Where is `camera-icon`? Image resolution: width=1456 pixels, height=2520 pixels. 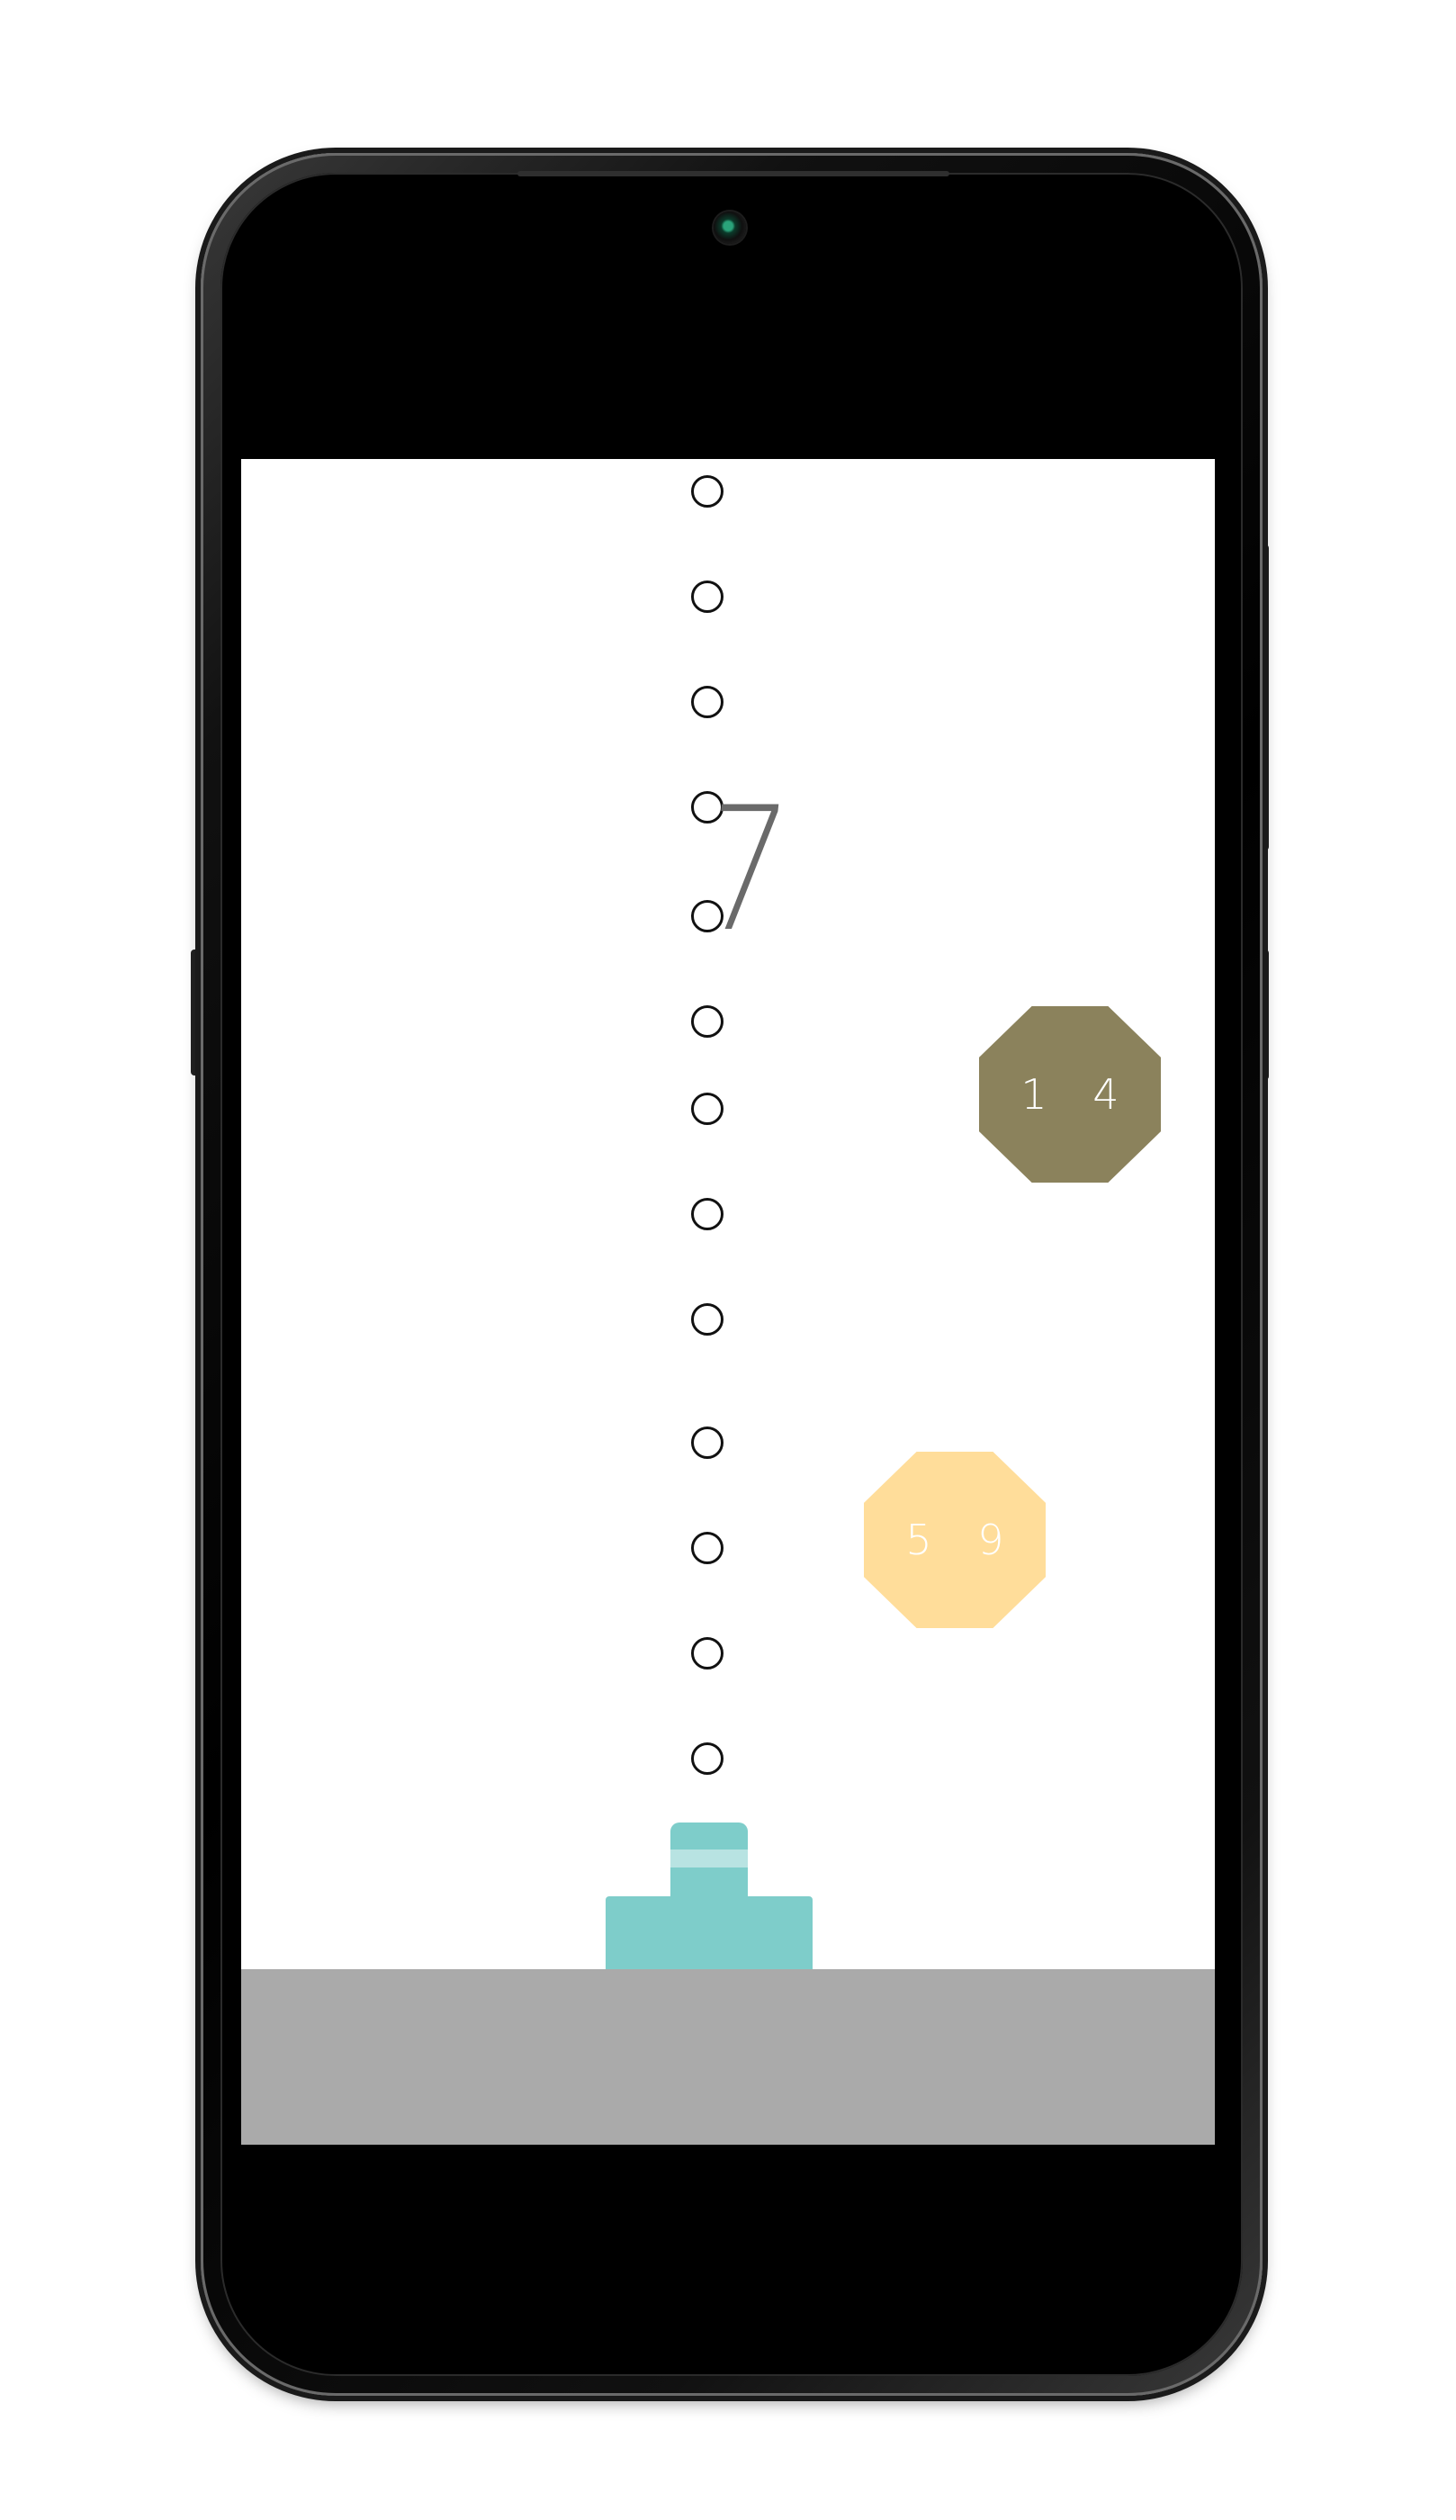
camera-icon is located at coordinates (730, 228).